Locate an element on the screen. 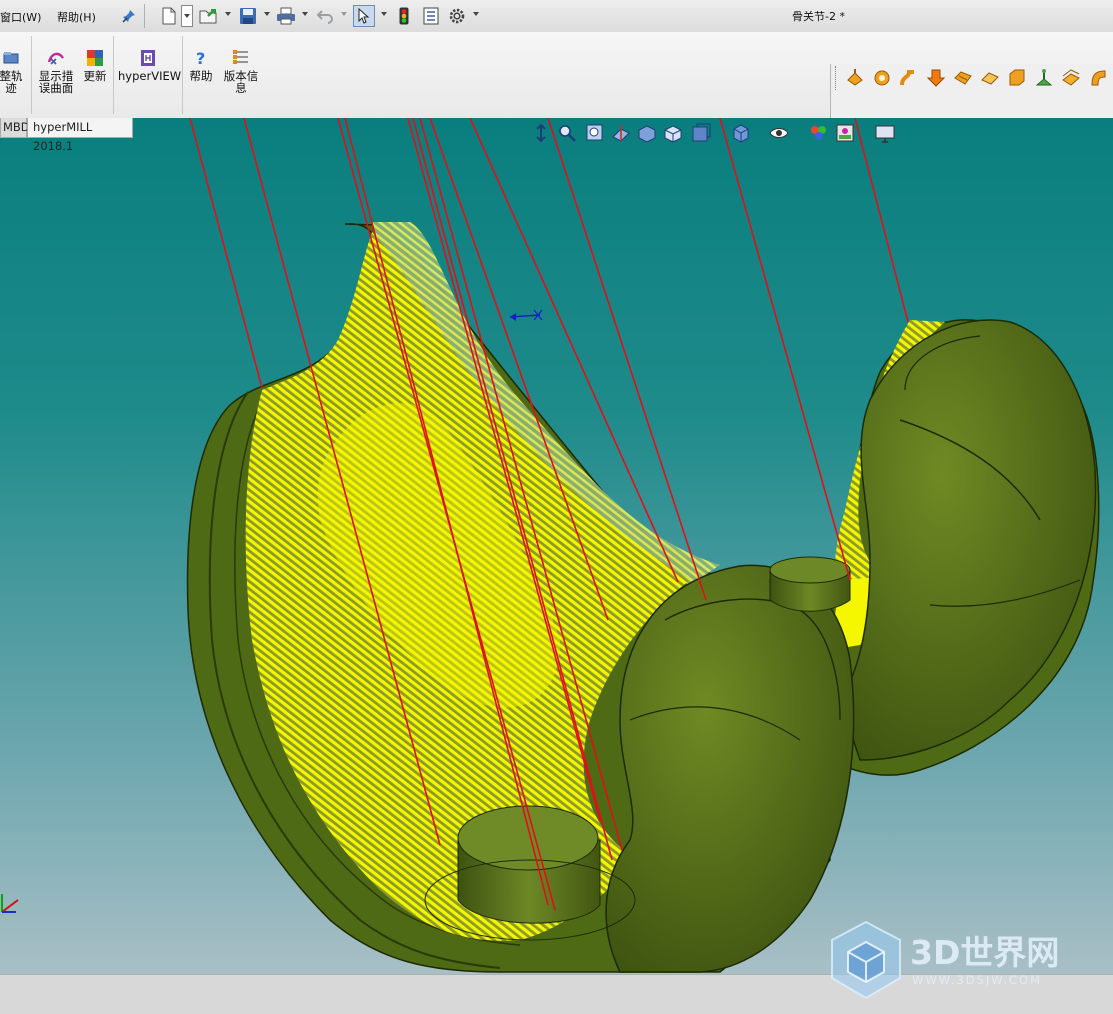 The height and width of the screenshot is (1014, 1113). extrude-boss-icon is located at coordinates (855, 78).